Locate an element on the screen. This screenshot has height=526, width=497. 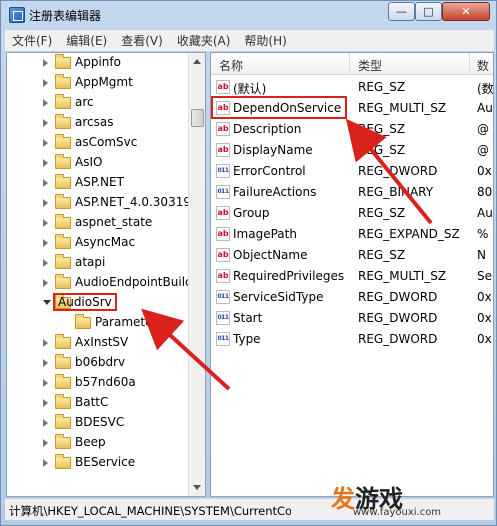
menu-help: 帮助(H) is located at coordinates (265, 40).